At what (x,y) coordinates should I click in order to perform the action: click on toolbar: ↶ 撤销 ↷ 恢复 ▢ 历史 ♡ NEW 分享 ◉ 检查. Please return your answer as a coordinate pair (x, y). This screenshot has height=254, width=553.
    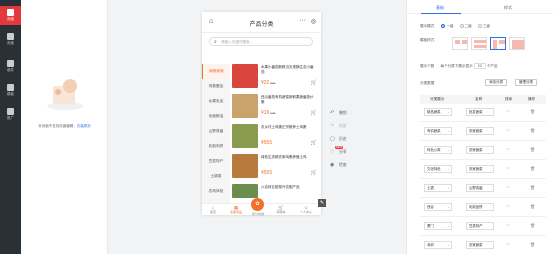
    Looking at the image, I should click on (345, 142).